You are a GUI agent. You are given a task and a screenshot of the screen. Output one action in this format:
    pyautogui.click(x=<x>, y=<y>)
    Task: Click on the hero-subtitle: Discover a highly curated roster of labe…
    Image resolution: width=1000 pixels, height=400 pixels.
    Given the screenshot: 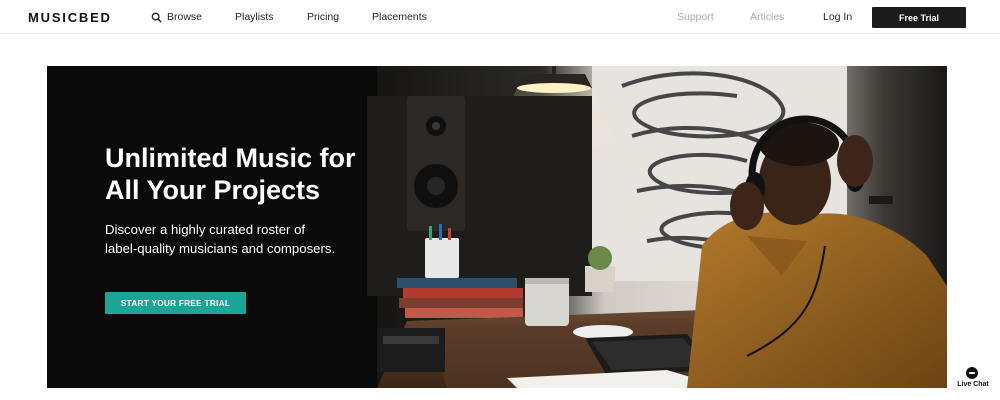 What is the action you would take?
    pyautogui.click(x=265, y=239)
    